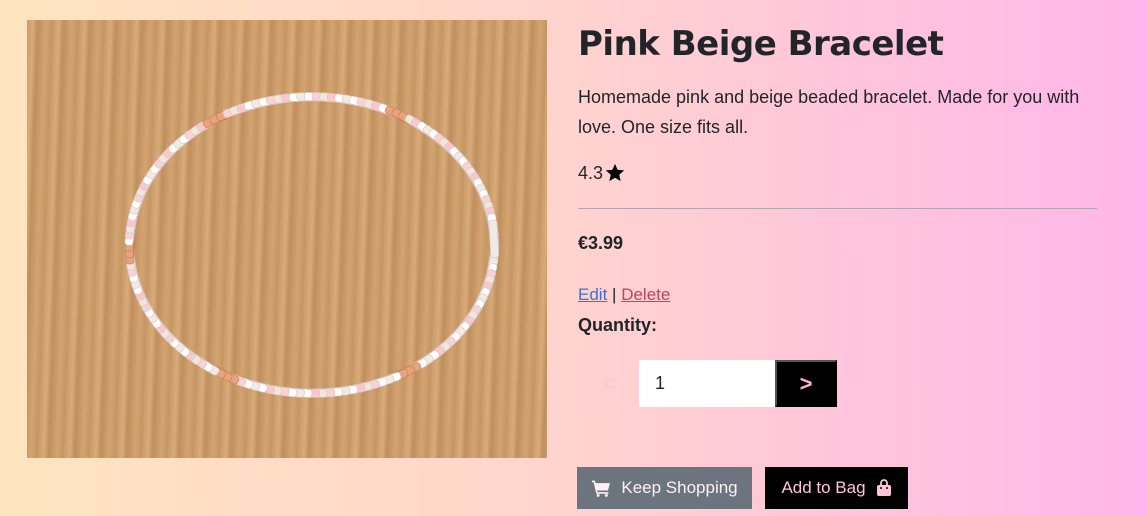  Describe the element at coordinates (837, 208) in the screenshot. I see `divider` at that location.